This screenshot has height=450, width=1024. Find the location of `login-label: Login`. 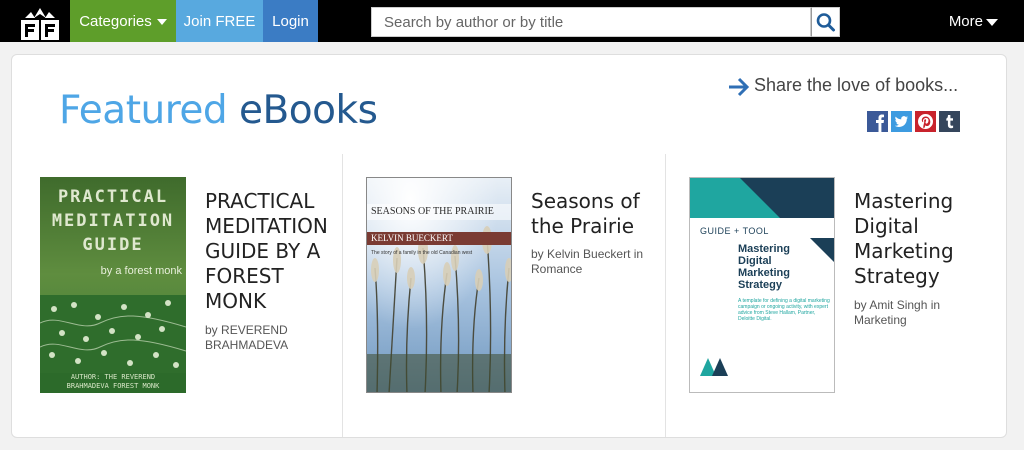

login-label: Login is located at coordinates (290, 21).